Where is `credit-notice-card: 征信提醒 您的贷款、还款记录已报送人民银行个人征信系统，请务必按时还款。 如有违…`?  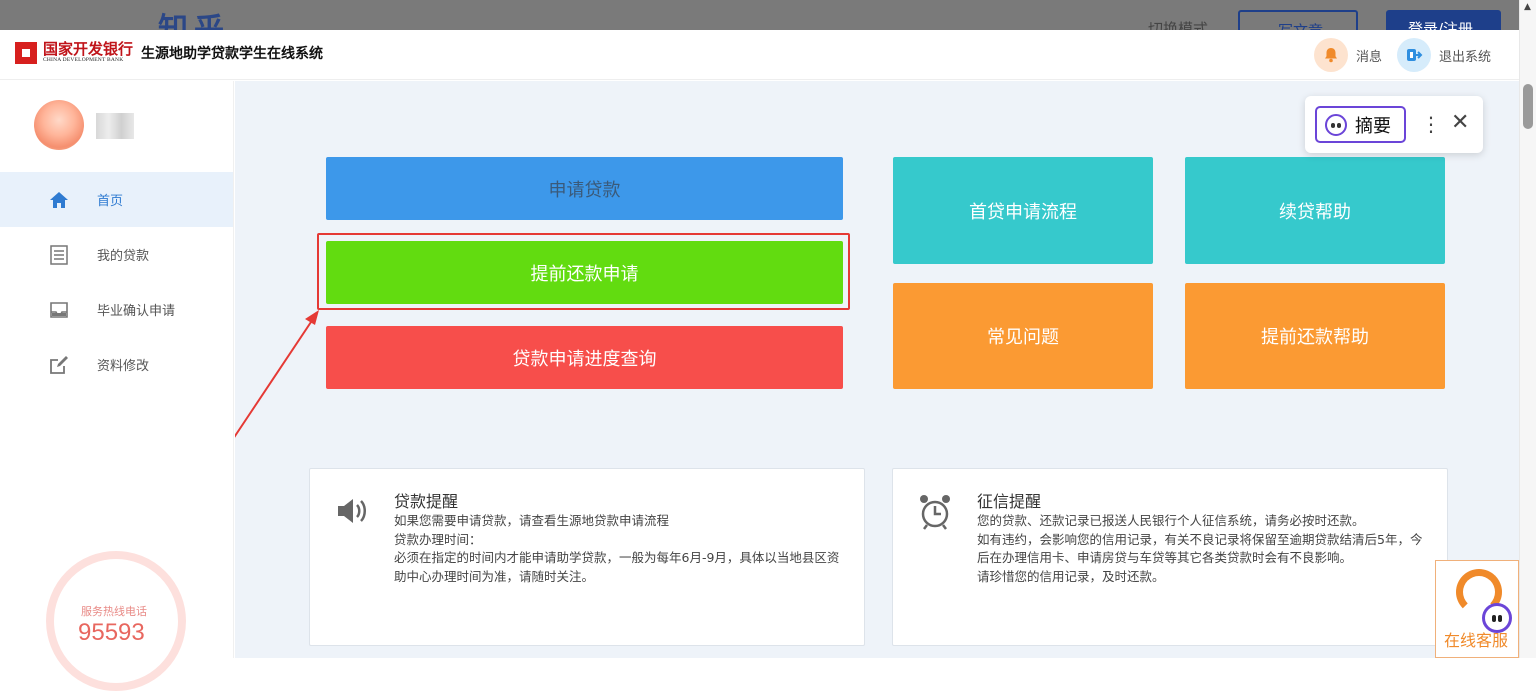 credit-notice-card: 征信提醒 您的贷款、还款记录已报送人民银行个人征信系统，请务必按时还款。 如有违… is located at coordinates (1170, 557).